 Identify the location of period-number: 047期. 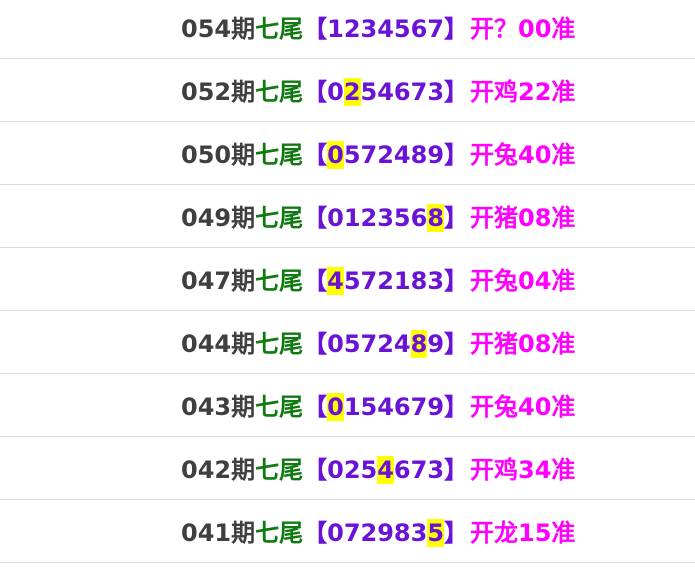
(218, 281).